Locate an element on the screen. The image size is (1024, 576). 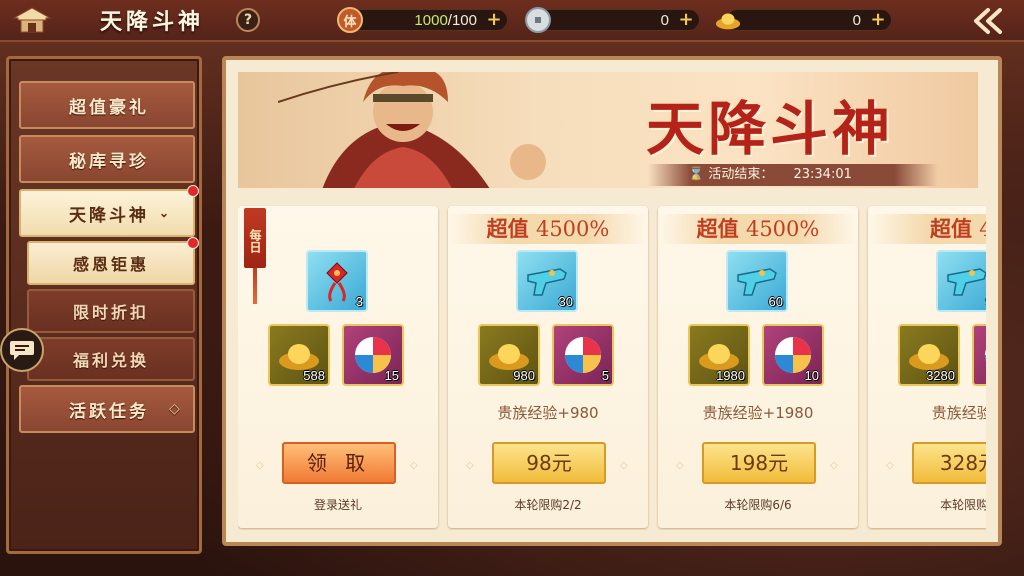
back-button is located at coordinates (986, 21).